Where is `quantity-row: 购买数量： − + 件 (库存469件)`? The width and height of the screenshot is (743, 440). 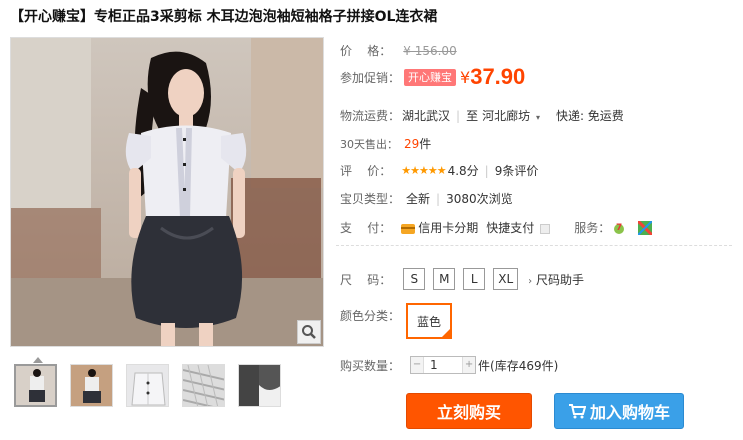
quantity-row: 购买数量： − + 件 (库存469件) is located at coordinates (449, 365).